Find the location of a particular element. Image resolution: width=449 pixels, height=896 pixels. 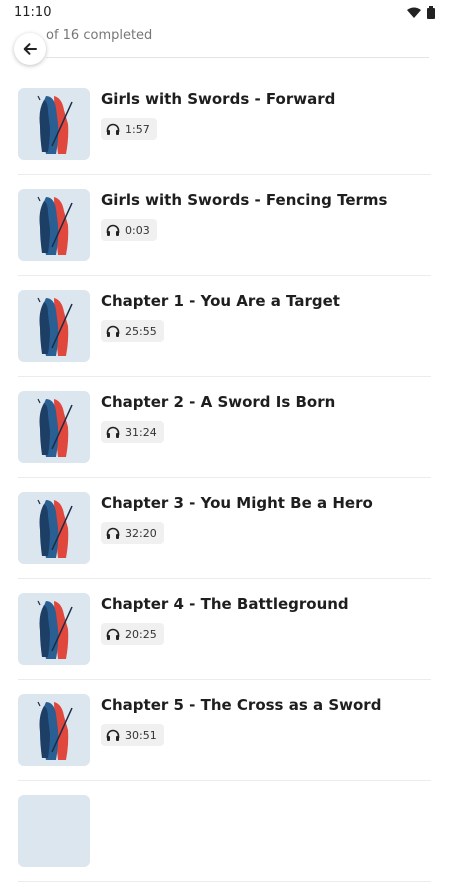

episode-title: Chapter 4 - The Battleground is located at coordinates (225, 604).